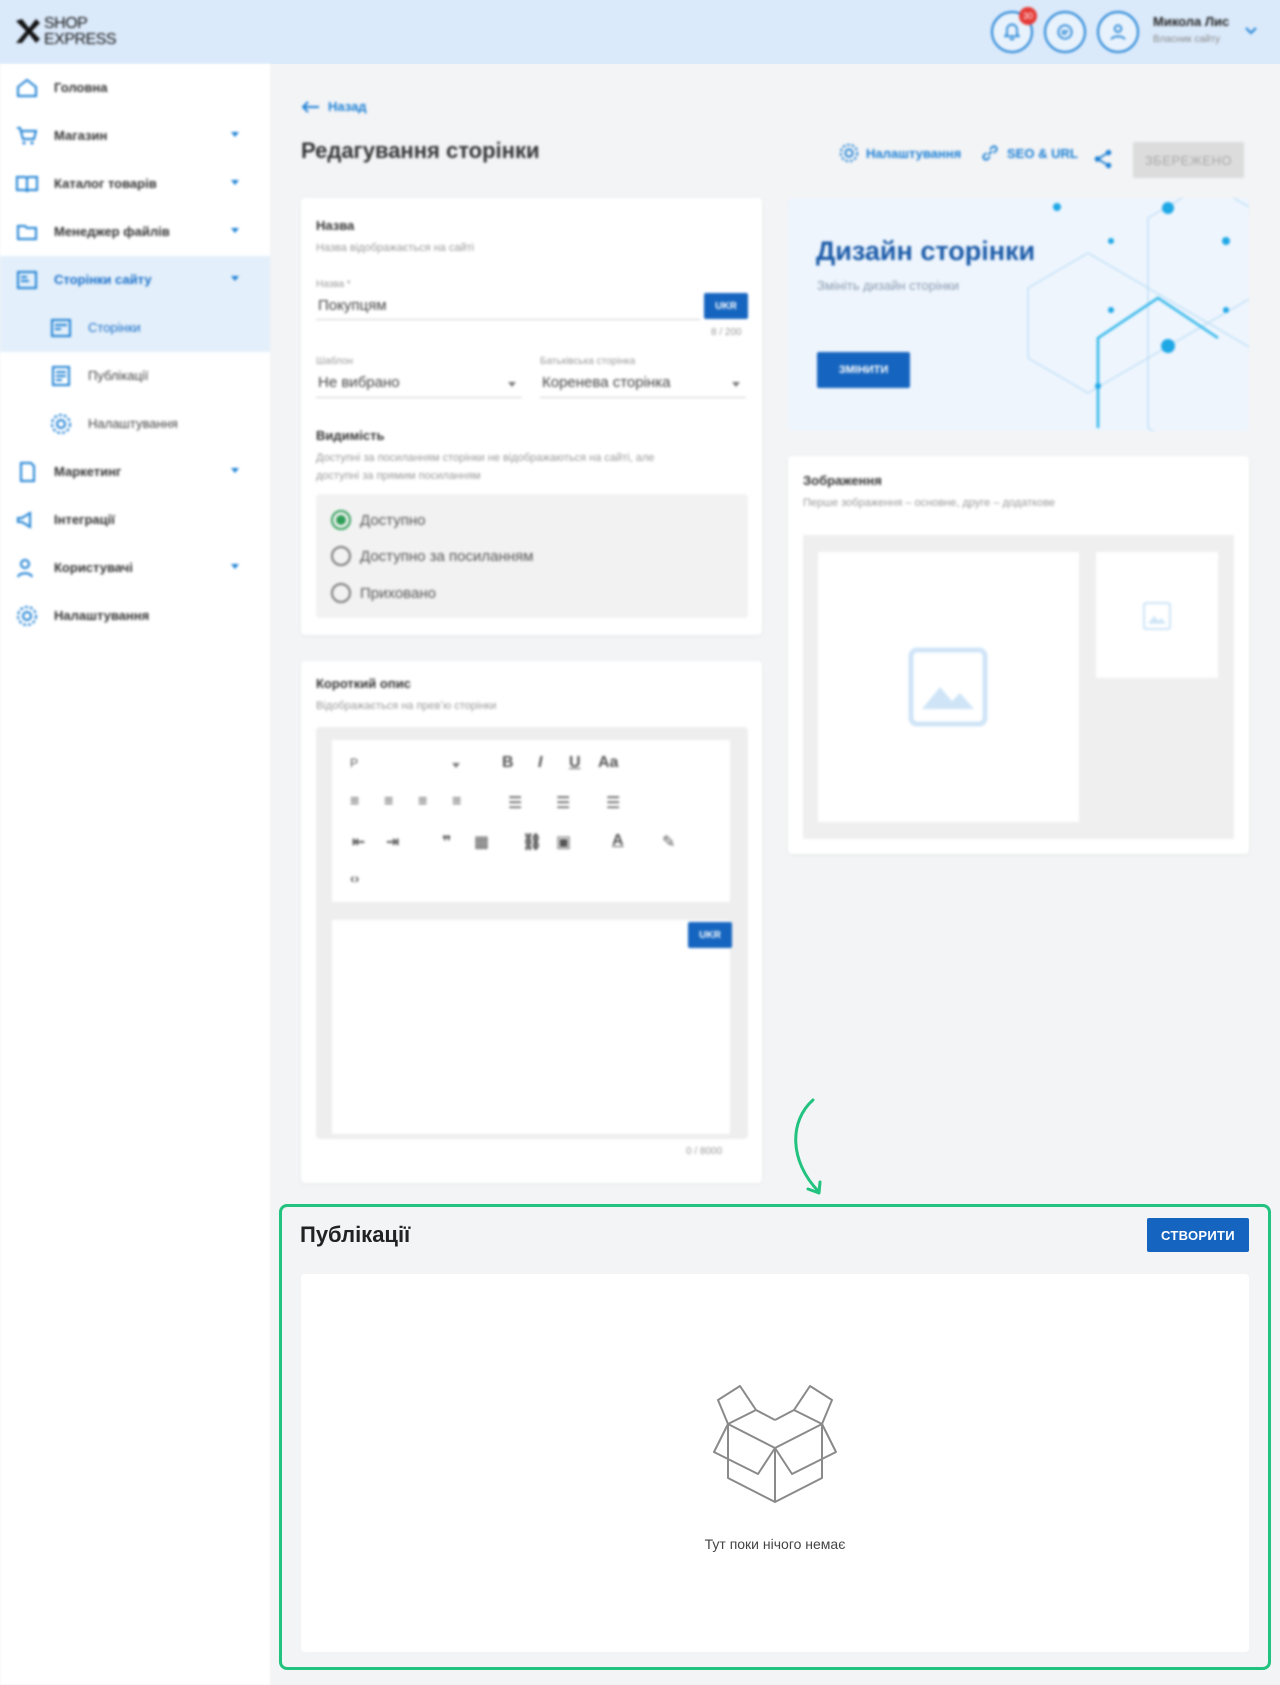  I want to click on sidebar-item-label: Маркетинг, so click(88, 471).